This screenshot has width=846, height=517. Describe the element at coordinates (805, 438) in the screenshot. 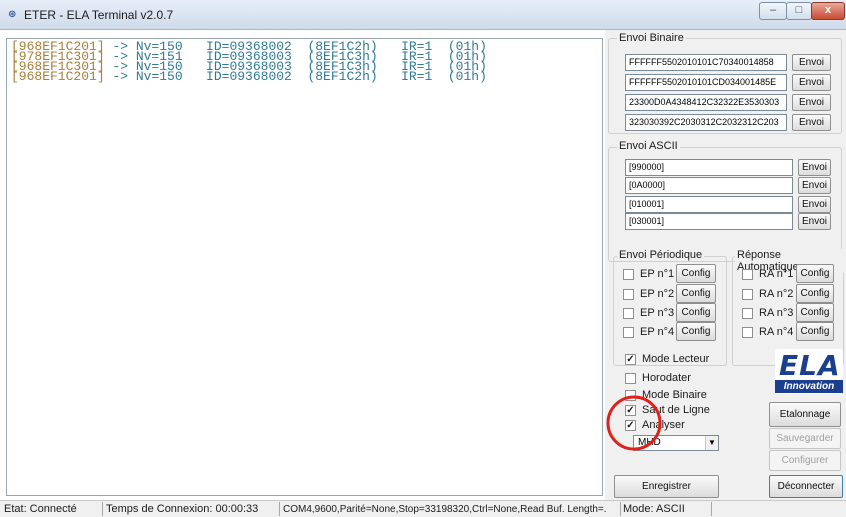

I see `sauvegarder-button: Sauvegarder` at that location.